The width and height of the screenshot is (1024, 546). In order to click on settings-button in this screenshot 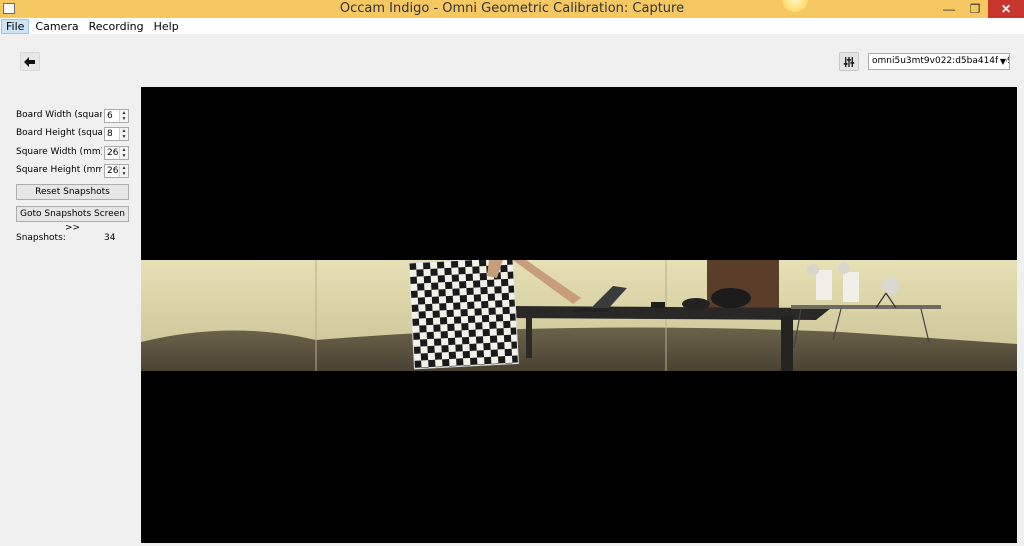, I will do `click(849, 61)`.